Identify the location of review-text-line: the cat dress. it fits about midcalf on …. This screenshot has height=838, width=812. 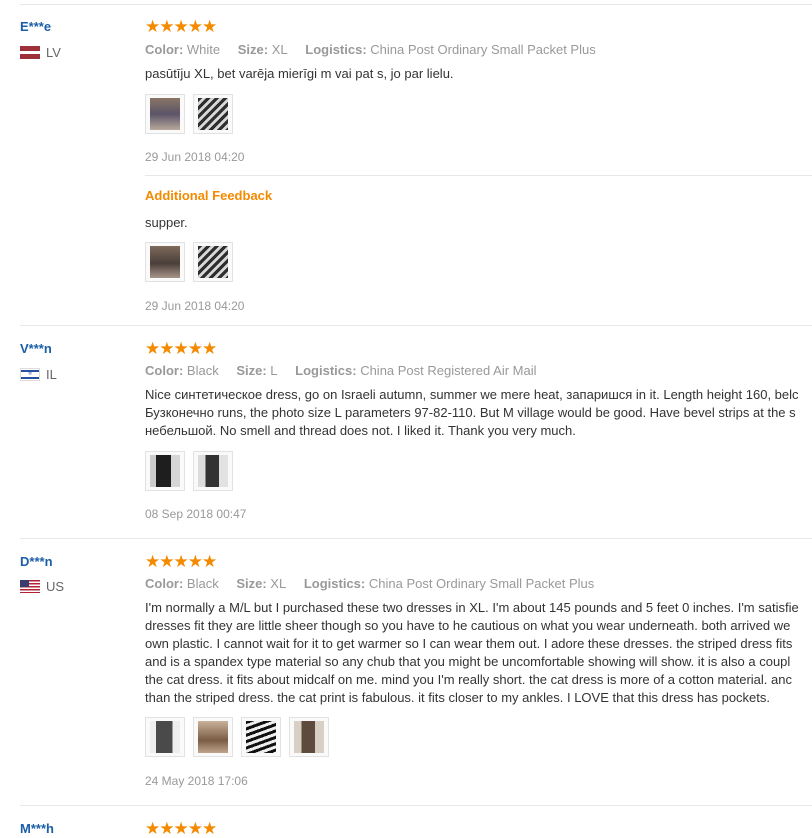
(468, 679).